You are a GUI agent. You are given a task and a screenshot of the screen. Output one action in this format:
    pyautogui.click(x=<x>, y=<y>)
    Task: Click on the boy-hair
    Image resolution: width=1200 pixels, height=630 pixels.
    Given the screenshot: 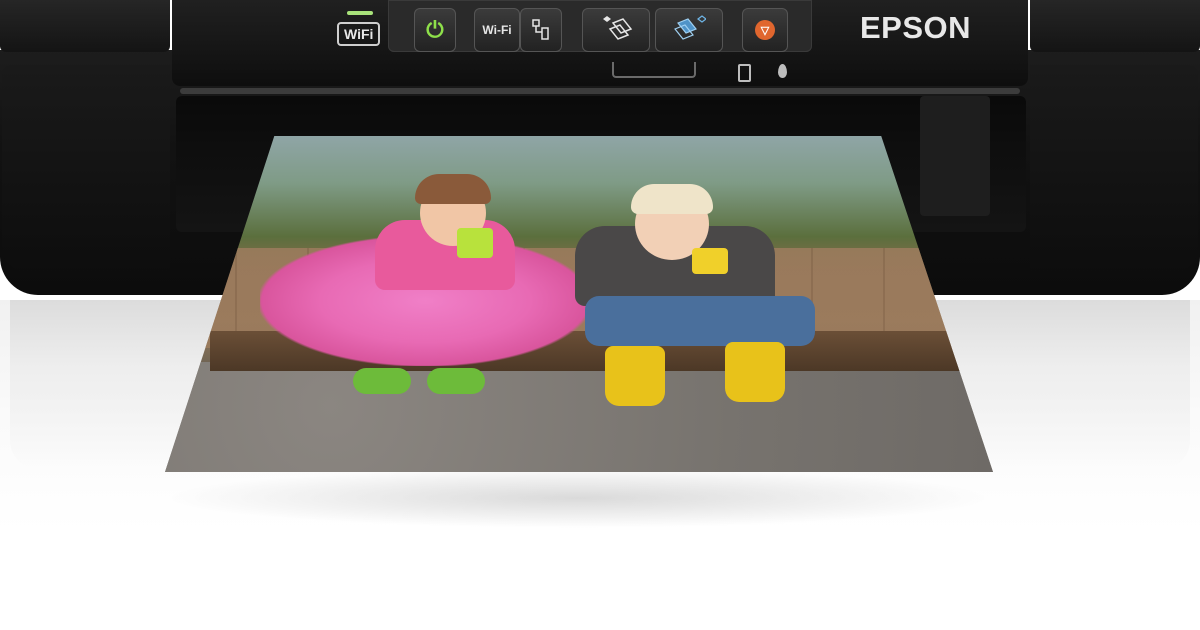 What is the action you would take?
    pyautogui.click(x=672, y=199)
    